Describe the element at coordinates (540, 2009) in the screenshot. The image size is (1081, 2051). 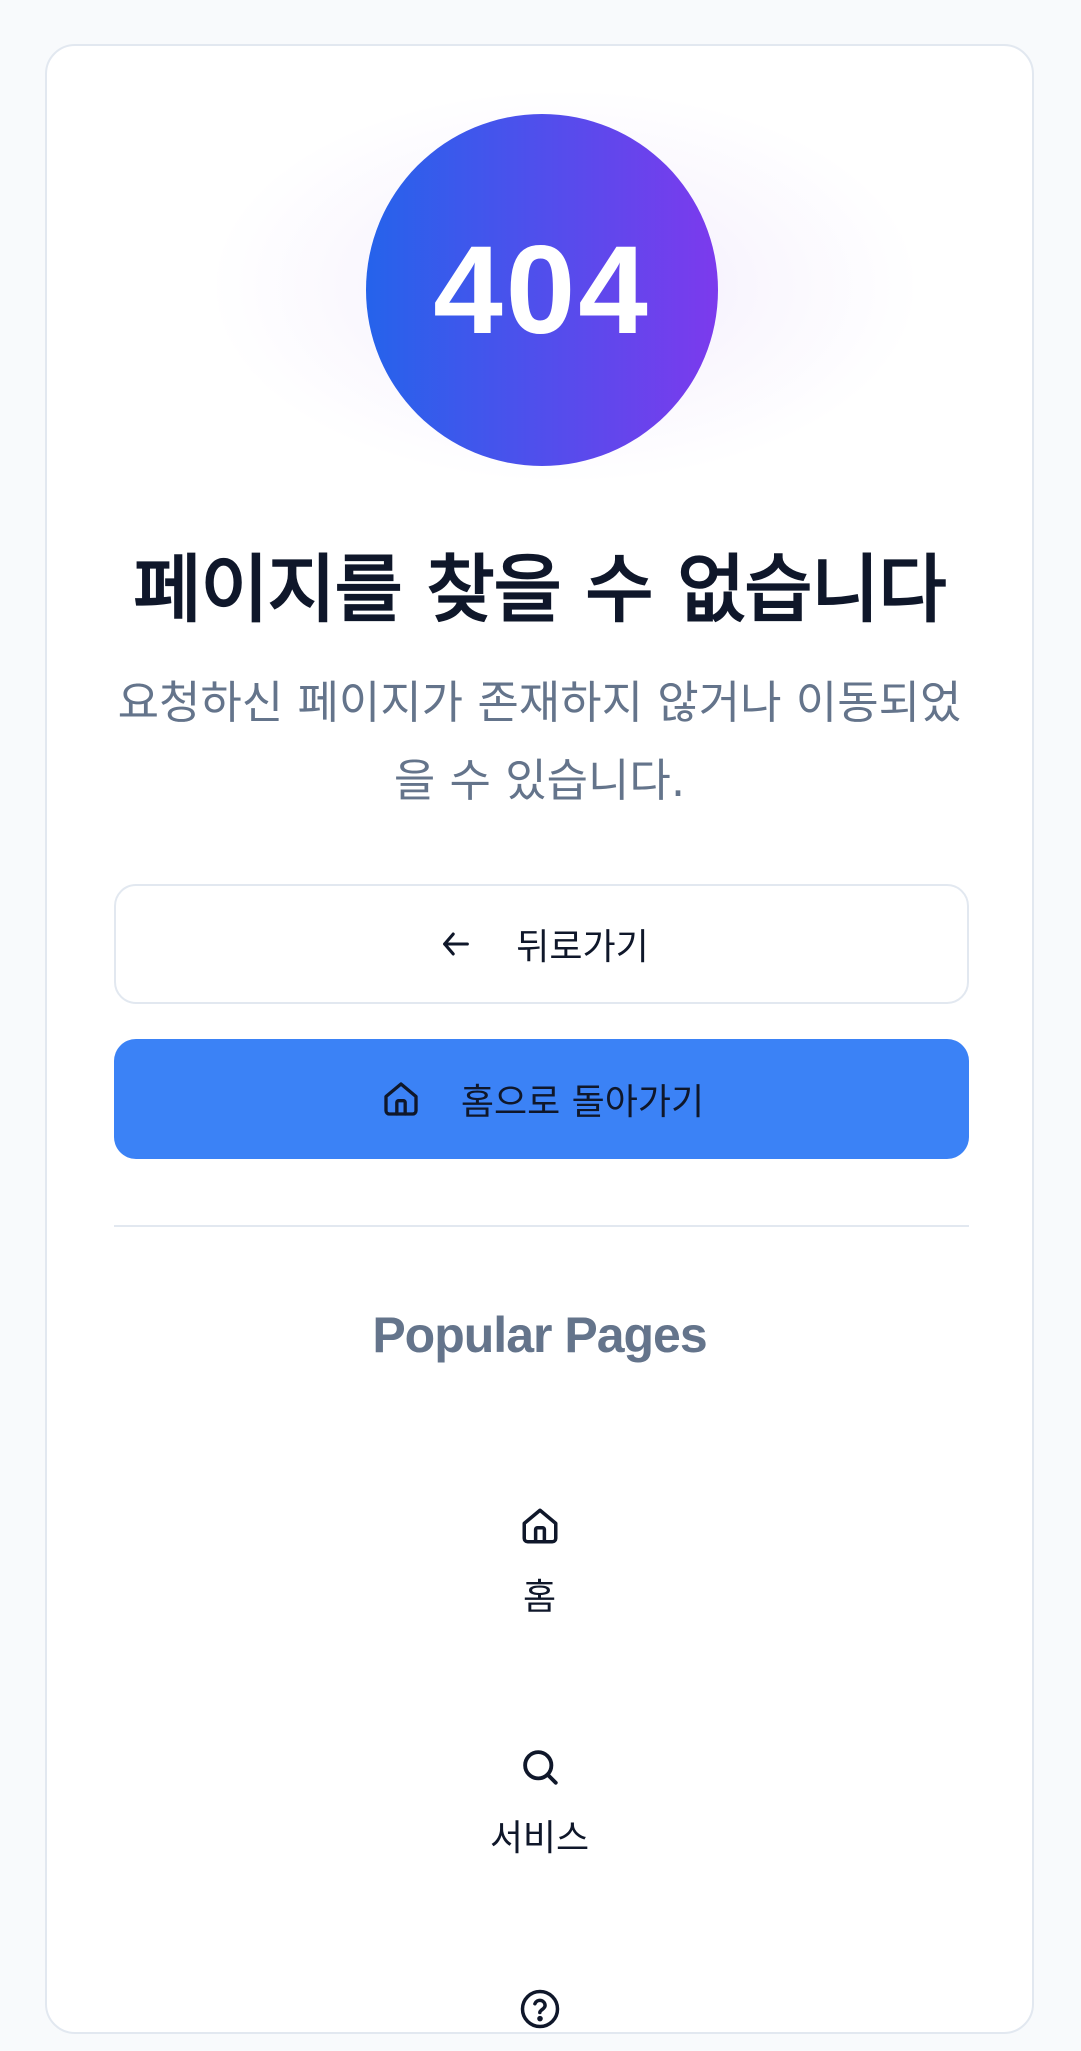
I see `help-circle-icon` at that location.